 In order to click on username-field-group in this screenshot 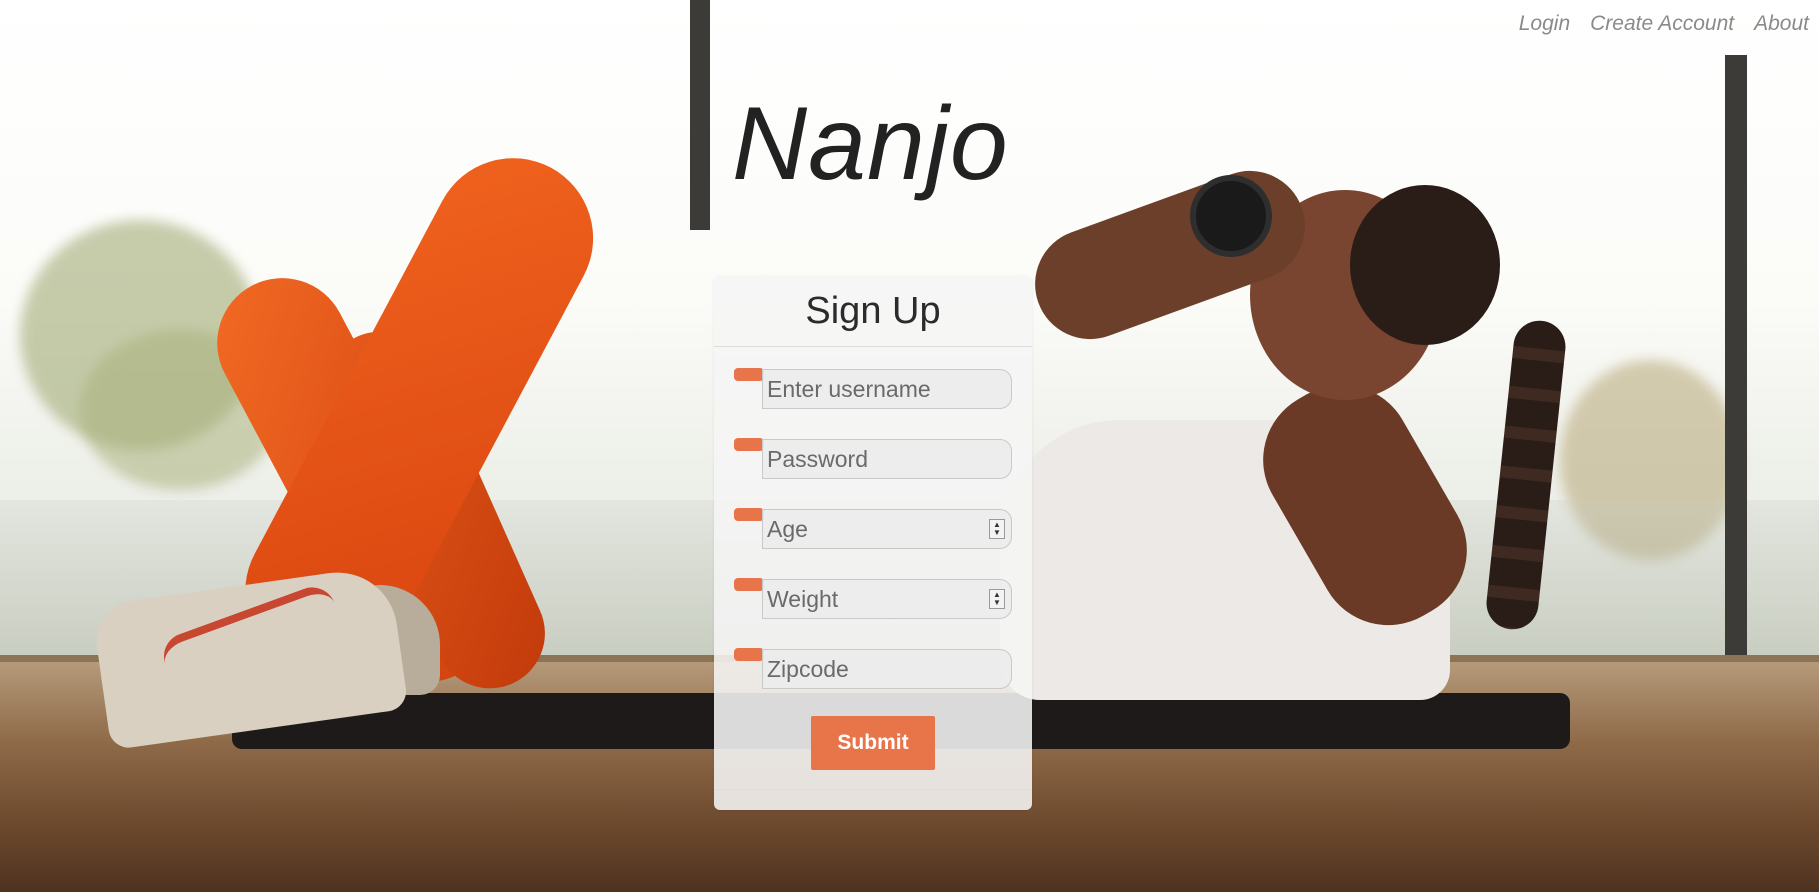, I will do `click(874, 389)`.